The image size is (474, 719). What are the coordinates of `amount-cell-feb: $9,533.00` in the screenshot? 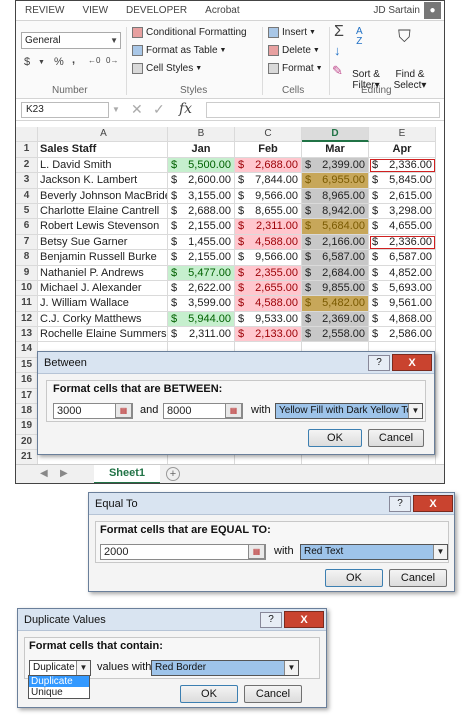 It's located at (268, 319).